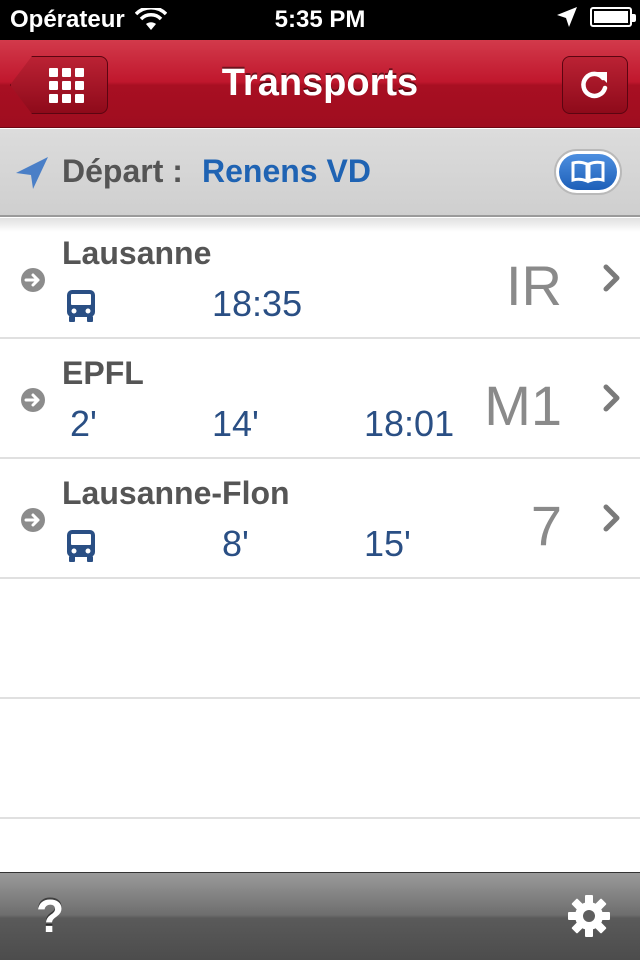 The image size is (640, 960). I want to click on departure-time: 8', so click(235, 543).